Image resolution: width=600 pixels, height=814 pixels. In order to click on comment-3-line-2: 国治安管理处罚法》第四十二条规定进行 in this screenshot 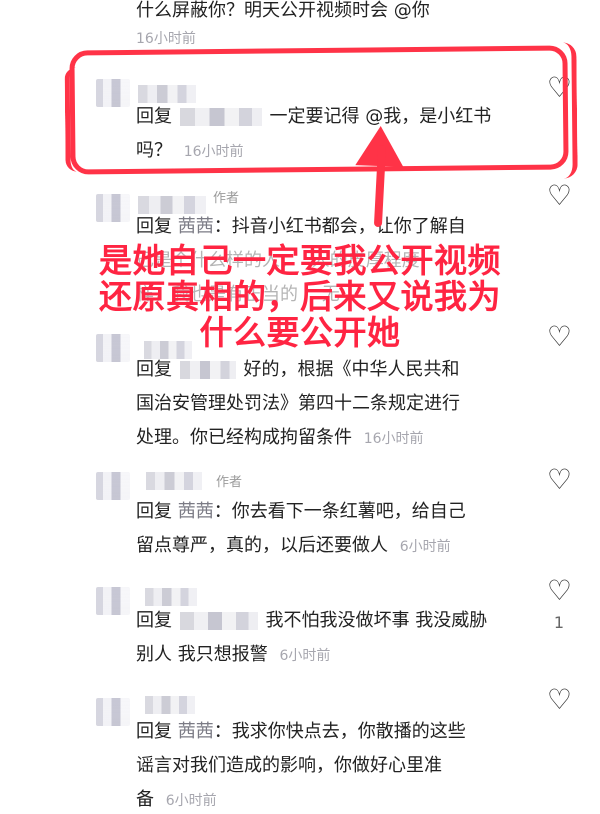, I will do `click(298, 404)`.